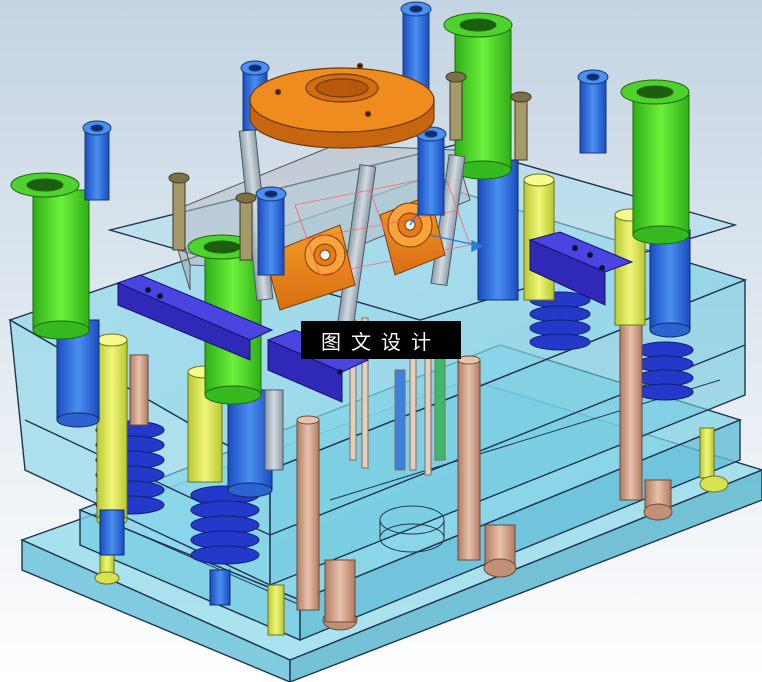  What do you see at coordinates (308, 515) in the screenshot?
I see `ejector-pin-a` at bounding box center [308, 515].